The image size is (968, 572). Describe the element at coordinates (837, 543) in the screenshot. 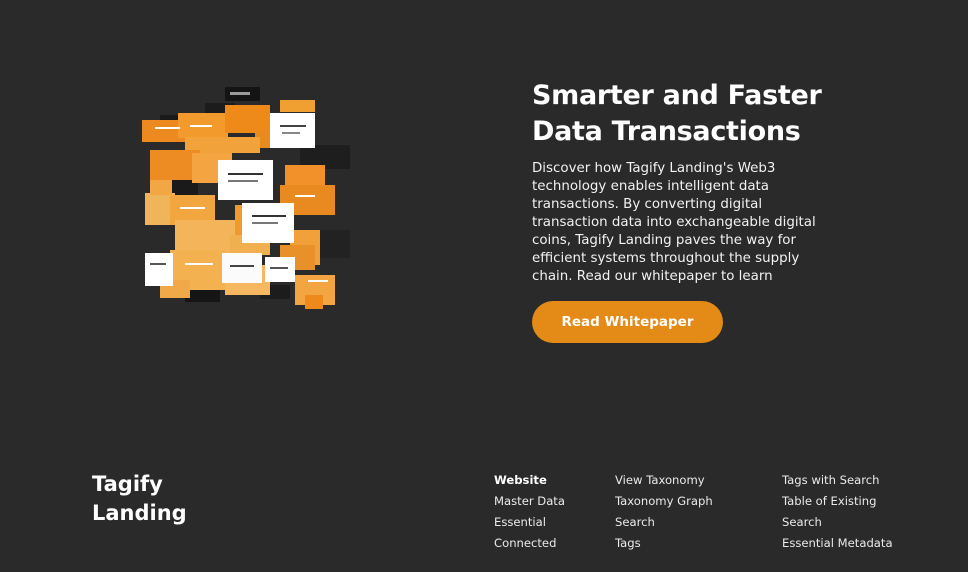

I see `footer-link-essential-metadata: Essential Metadata` at that location.